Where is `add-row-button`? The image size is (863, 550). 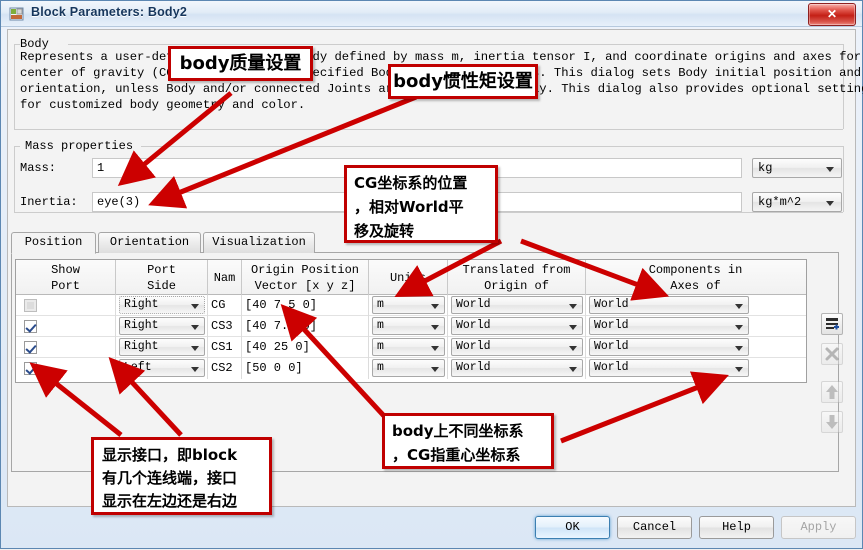
add-row-button is located at coordinates (832, 324).